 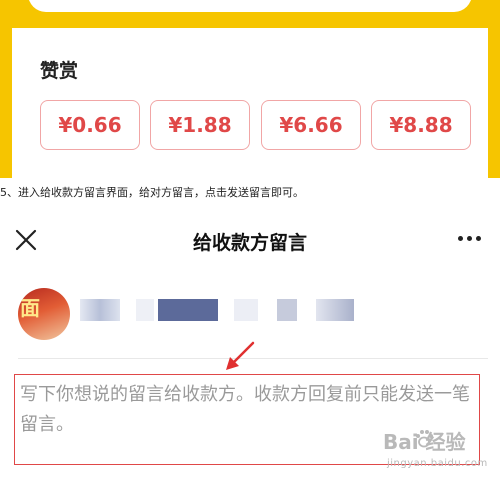 What do you see at coordinates (424, 439) in the screenshot?
I see `baidu-paw-icon` at bounding box center [424, 439].